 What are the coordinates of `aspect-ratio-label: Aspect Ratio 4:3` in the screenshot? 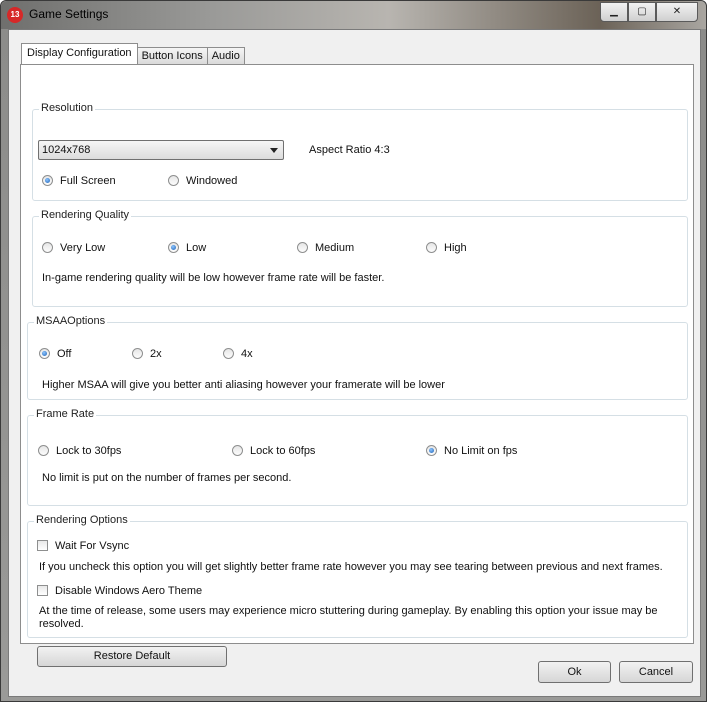 It's located at (349, 150).